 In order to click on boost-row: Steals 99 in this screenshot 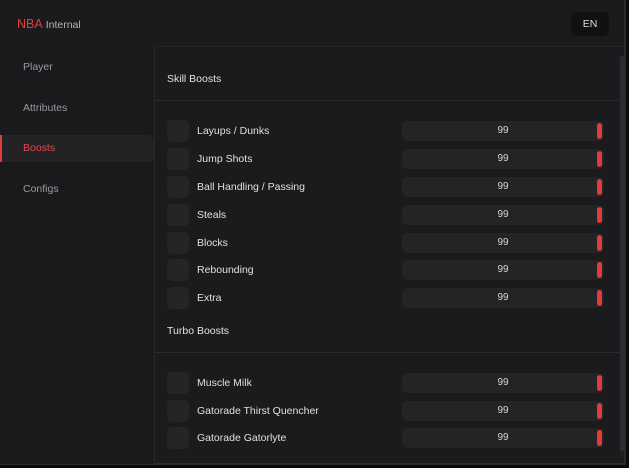, I will do `click(389, 215)`.